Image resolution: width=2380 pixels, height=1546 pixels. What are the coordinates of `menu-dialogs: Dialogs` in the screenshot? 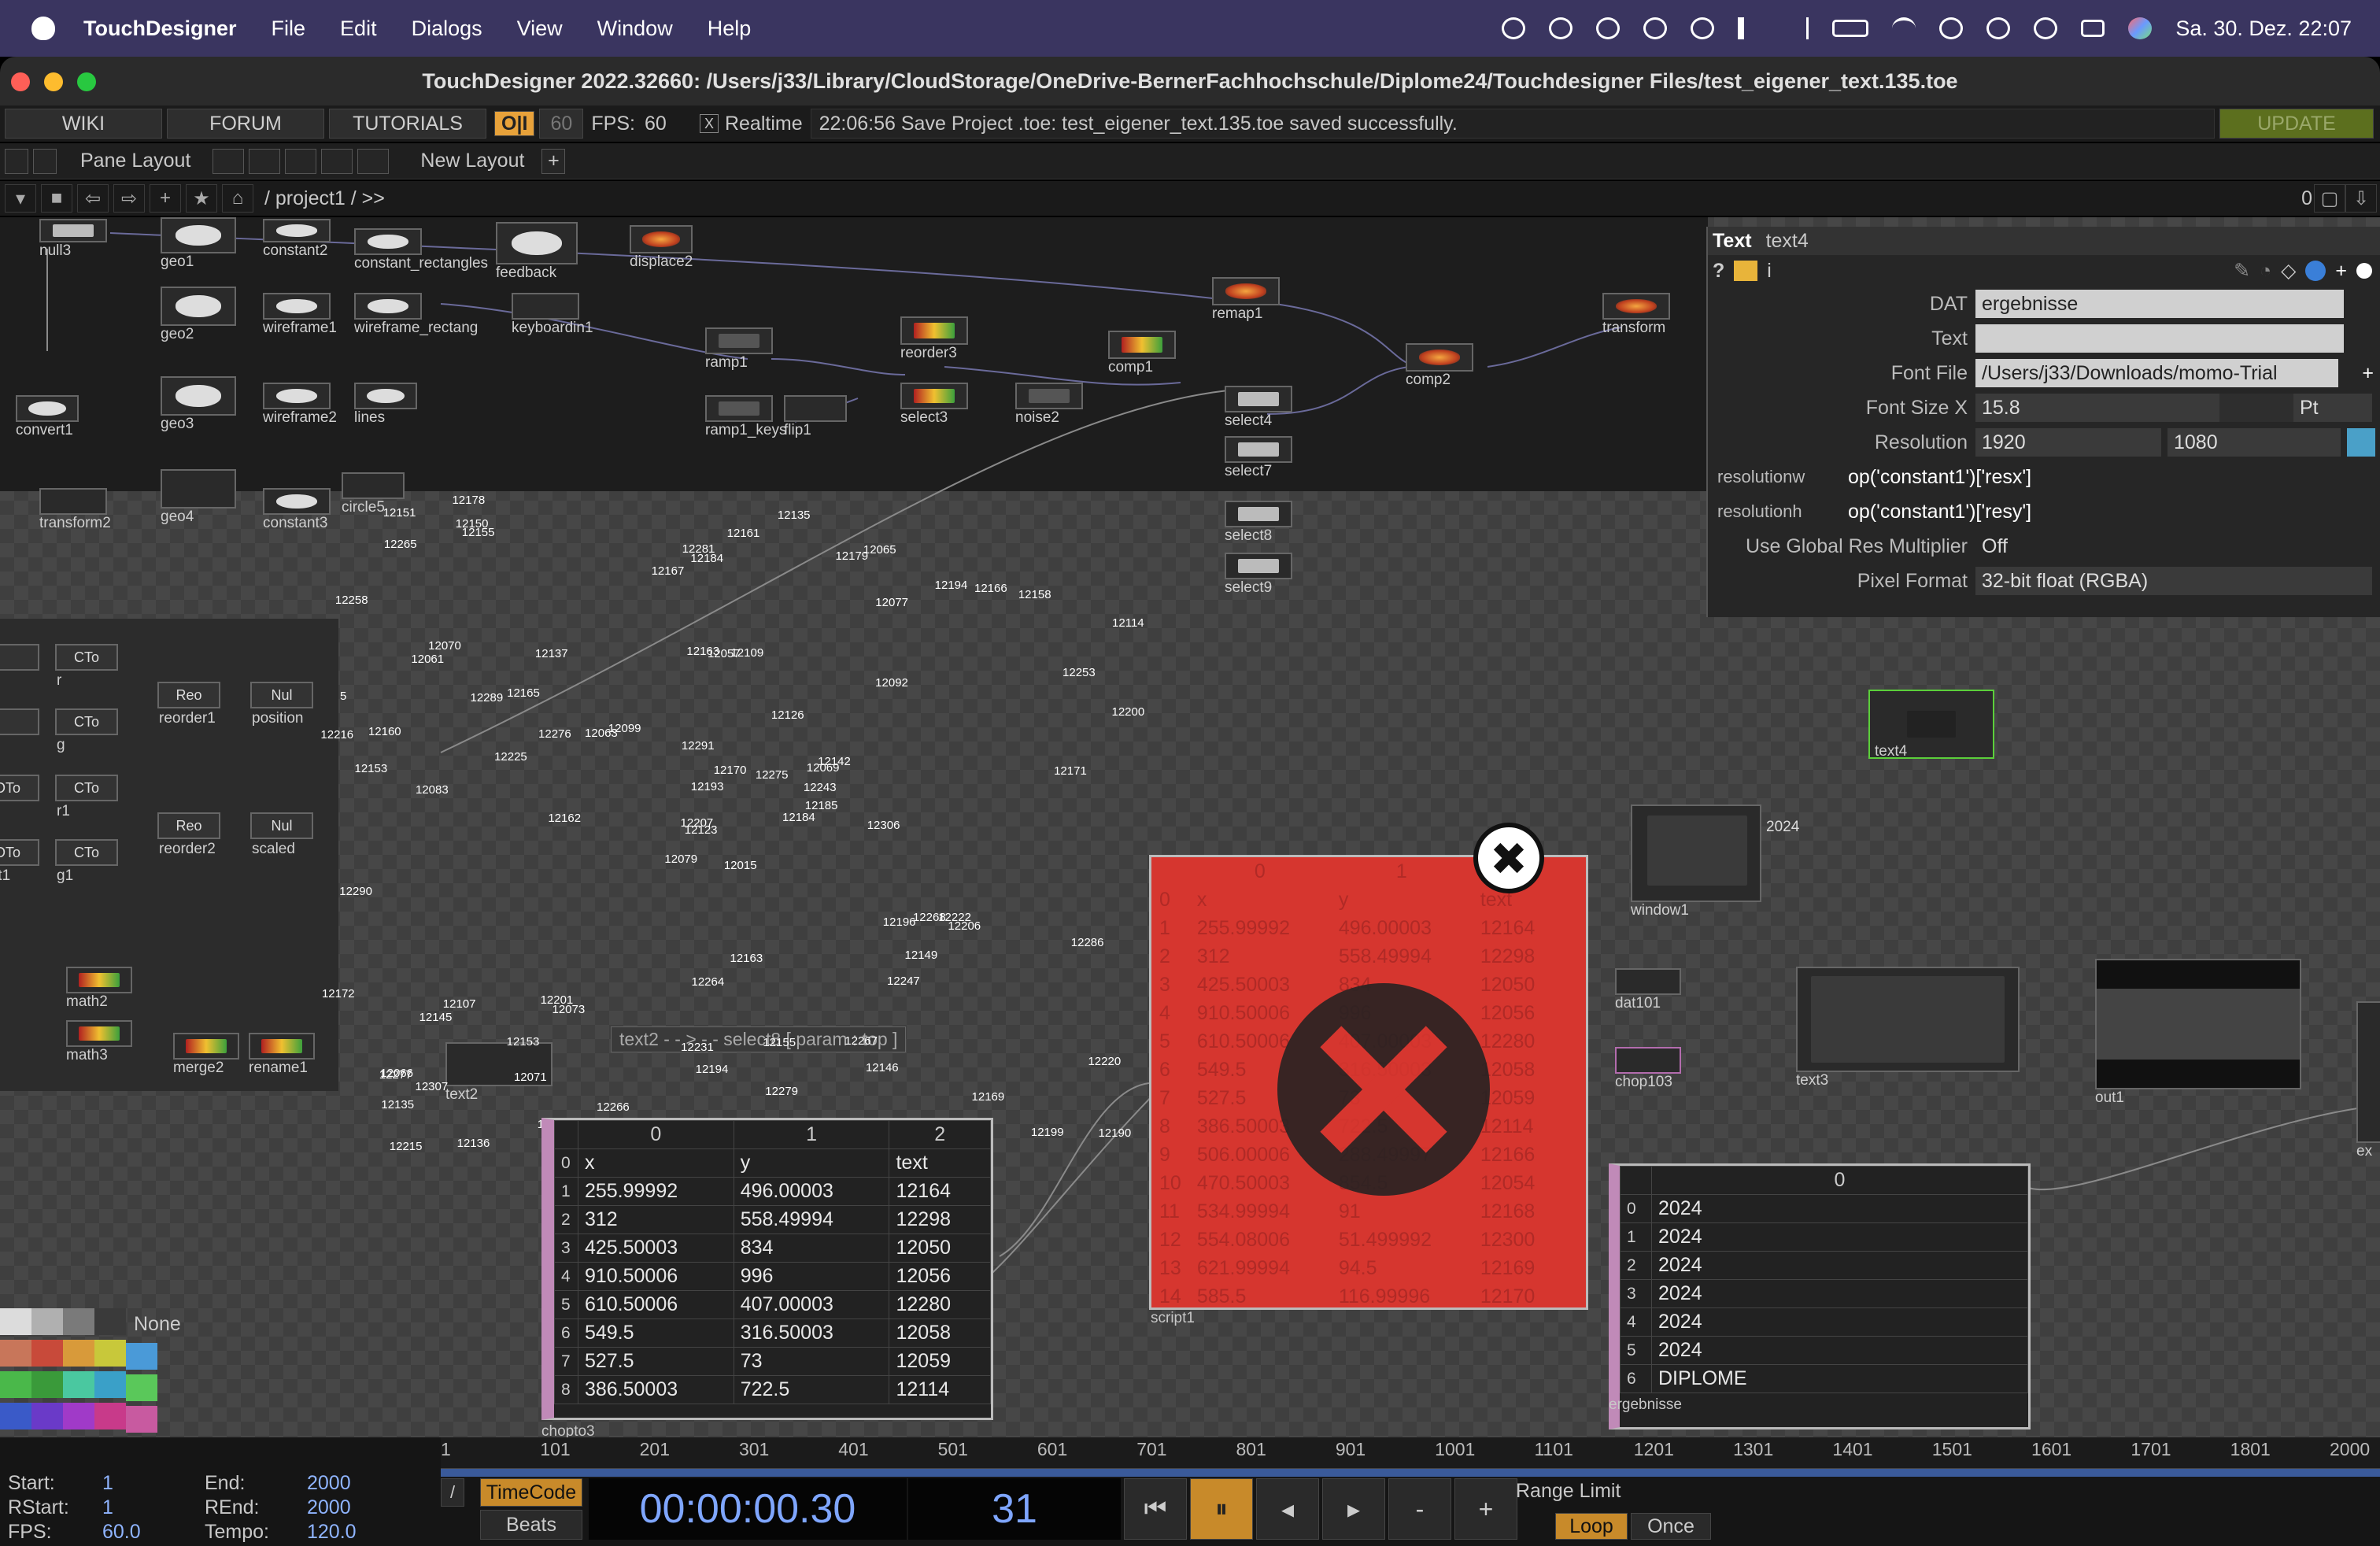 It's located at (447, 29).